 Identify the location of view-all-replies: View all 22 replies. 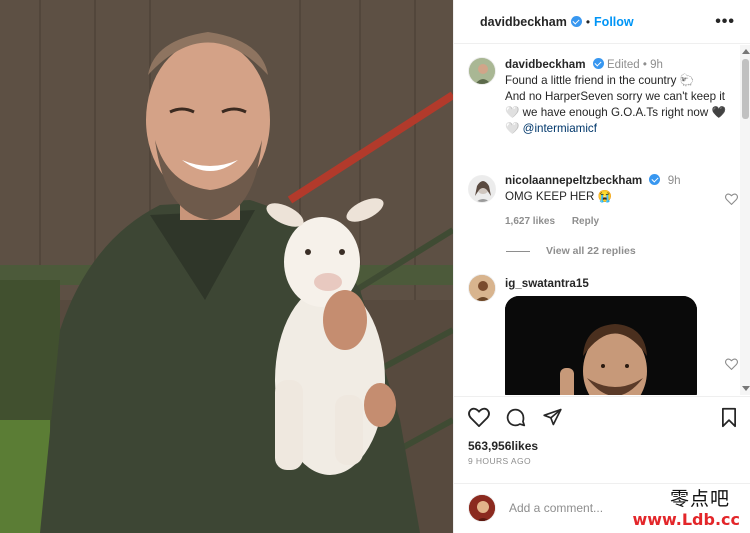
(571, 251).